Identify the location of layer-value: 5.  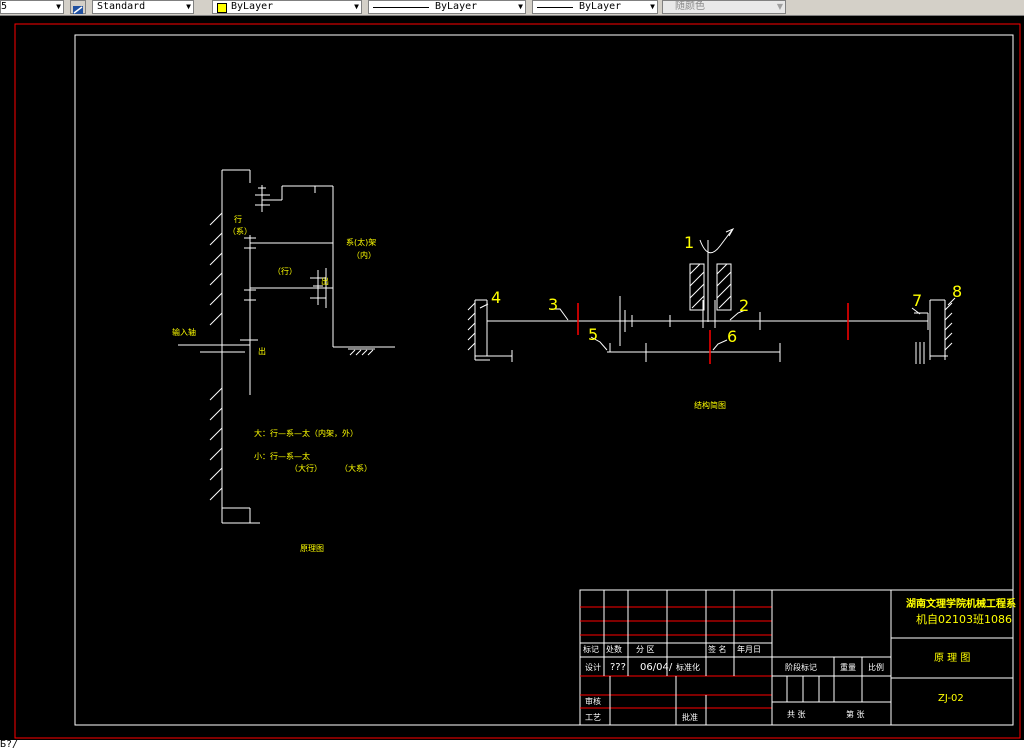
(4, 6).